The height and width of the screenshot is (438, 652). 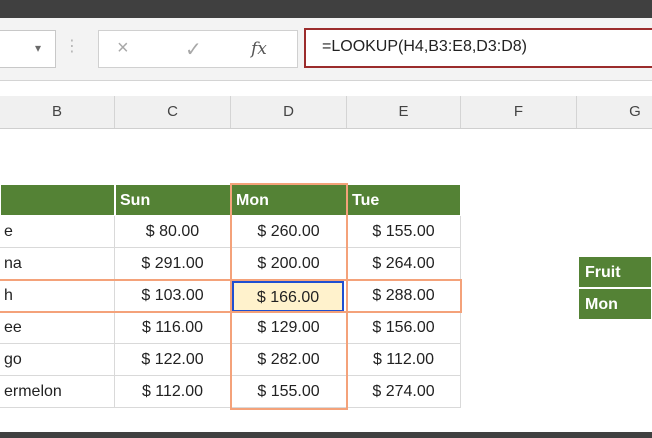 I want to click on sun-cell: $ 112.00, so click(x=173, y=392).